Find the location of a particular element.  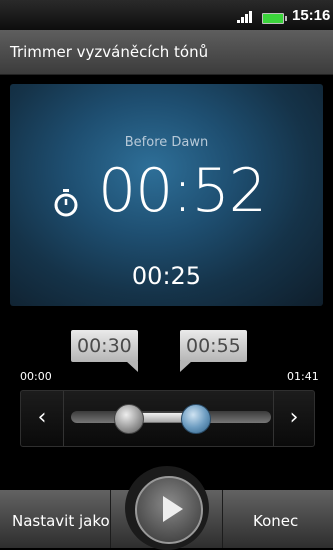

stopwatch-icon is located at coordinates (66, 203).